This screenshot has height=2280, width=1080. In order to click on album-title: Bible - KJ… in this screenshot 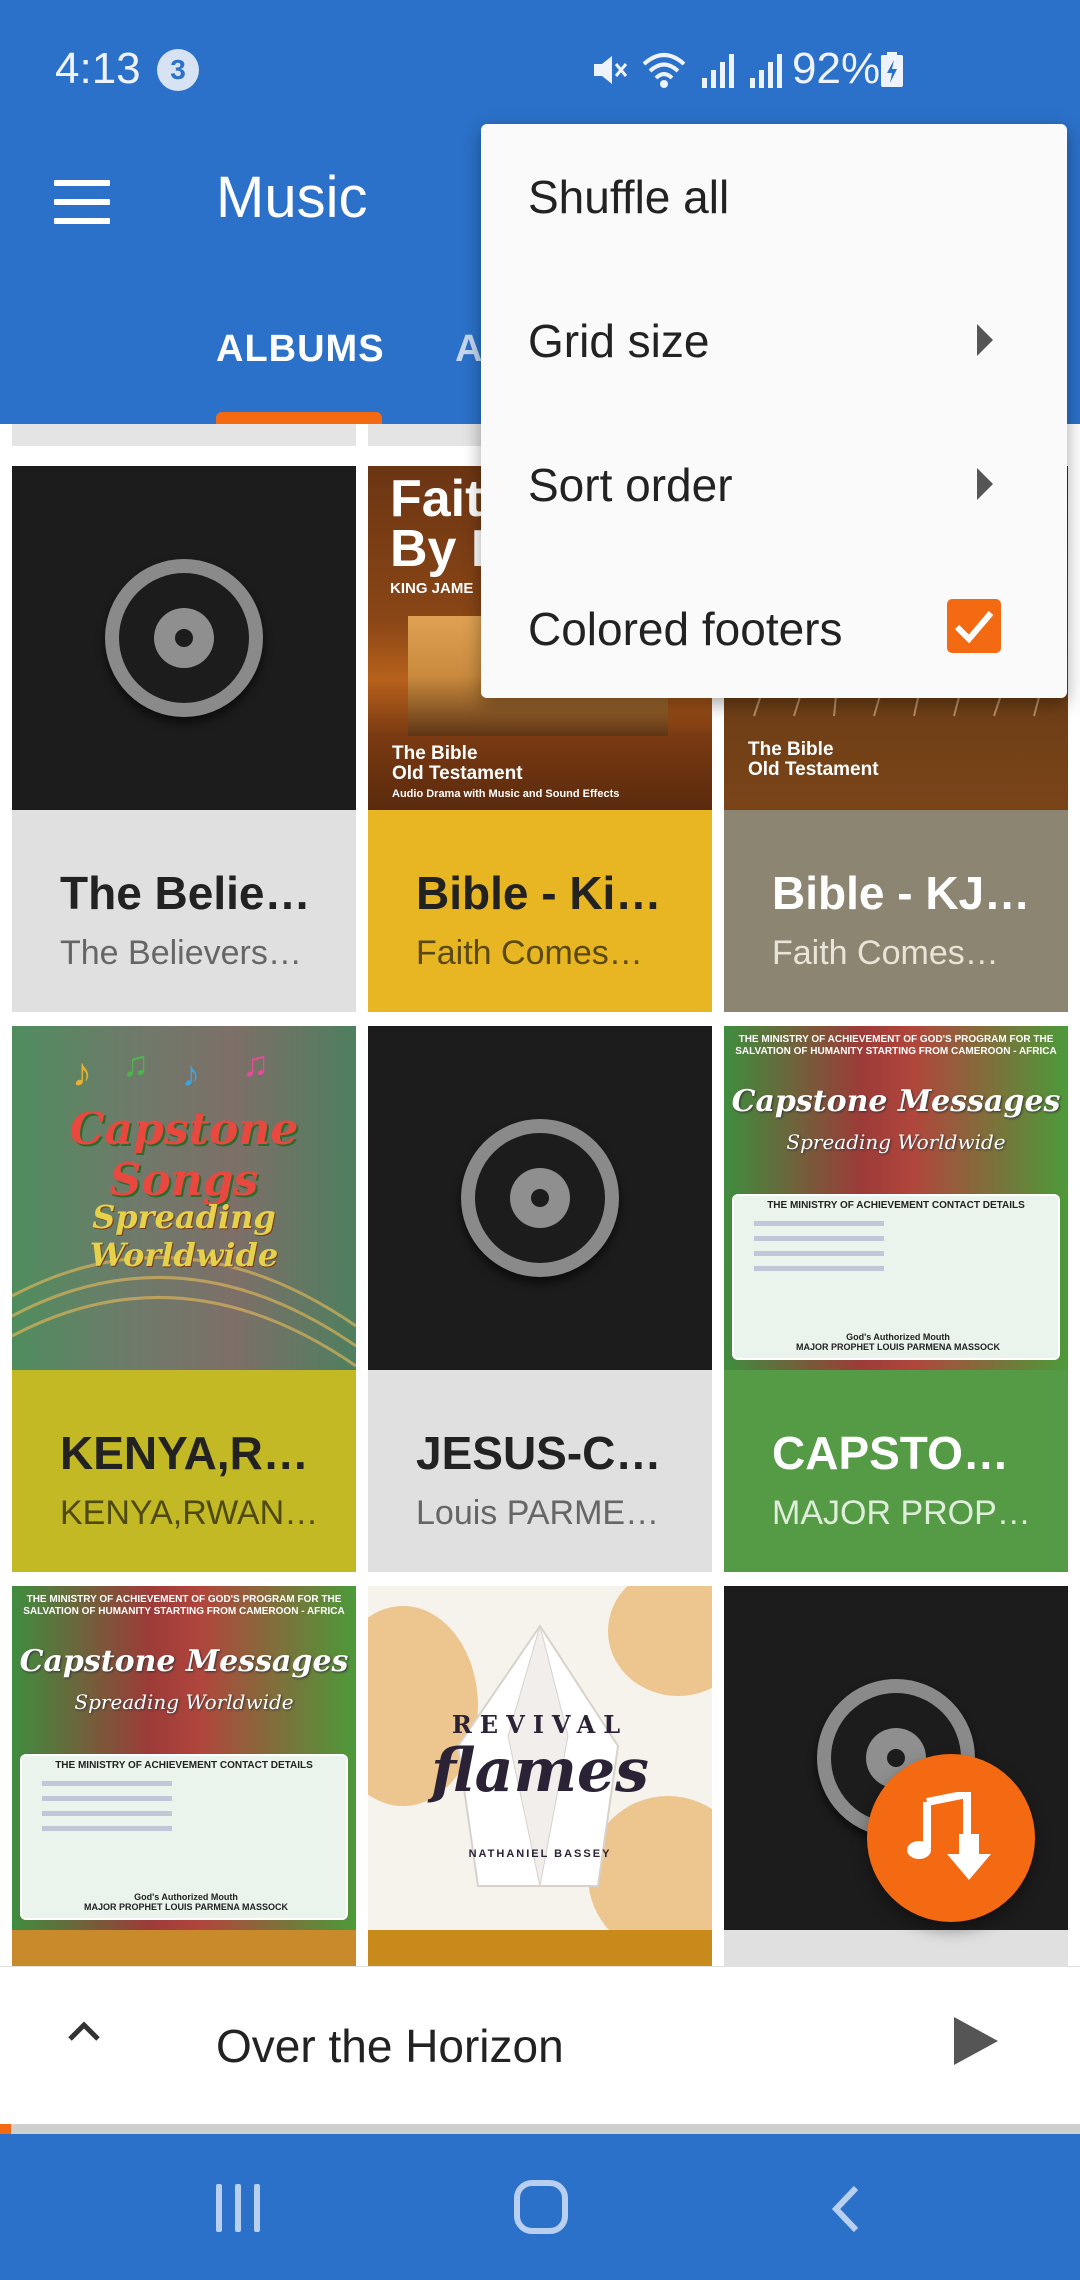, I will do `click(901, 893)`.